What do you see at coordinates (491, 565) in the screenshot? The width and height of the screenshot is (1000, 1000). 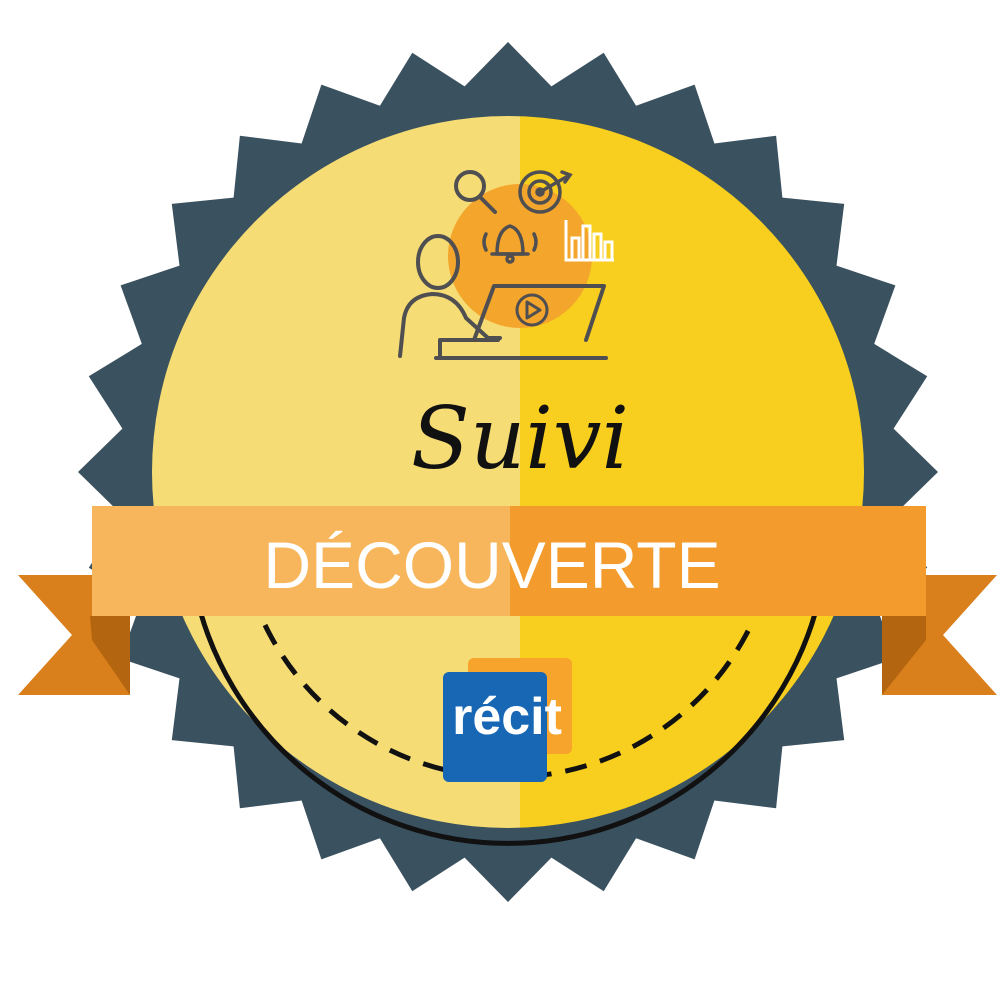 I see `ribbon-label: DÉCOUVERTE` at bounding box center [491, 565].